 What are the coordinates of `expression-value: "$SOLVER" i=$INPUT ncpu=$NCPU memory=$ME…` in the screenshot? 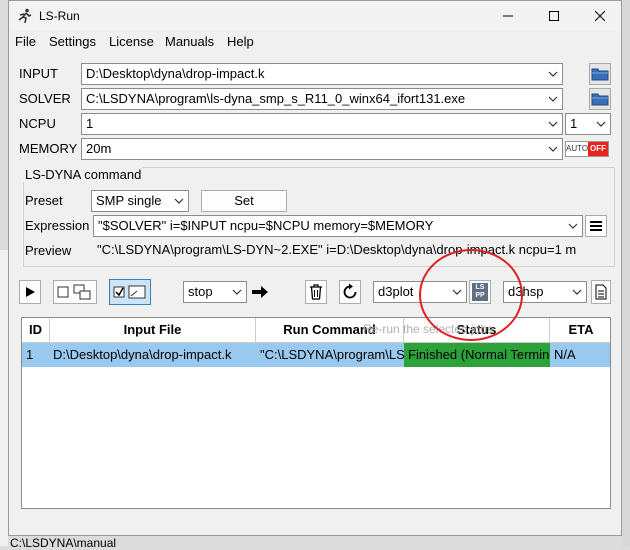 It's located at (266, 225).